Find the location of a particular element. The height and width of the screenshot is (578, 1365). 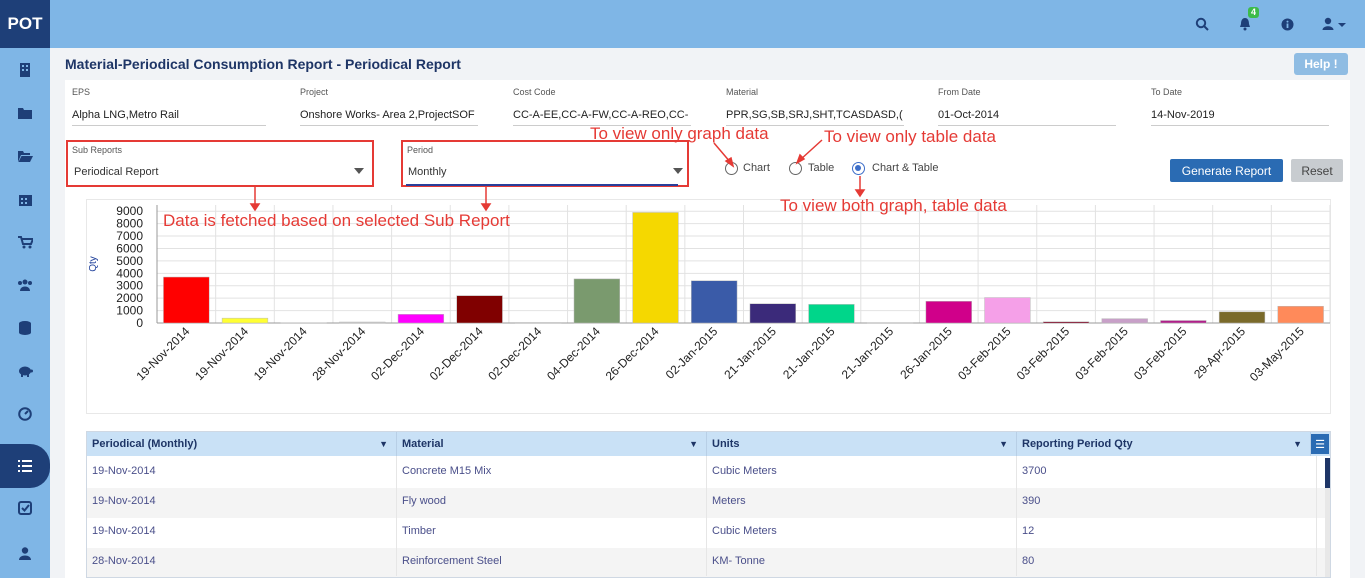

x-tick-label: 26-Jan-2015 is located at coordinates (926, 353).